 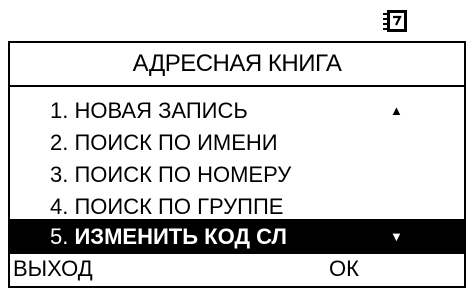 What do you see at coordinates (53, 268) in the screenshot?
I see `exit-softkey: ВЫХОД` at bounding box center [53, 268].